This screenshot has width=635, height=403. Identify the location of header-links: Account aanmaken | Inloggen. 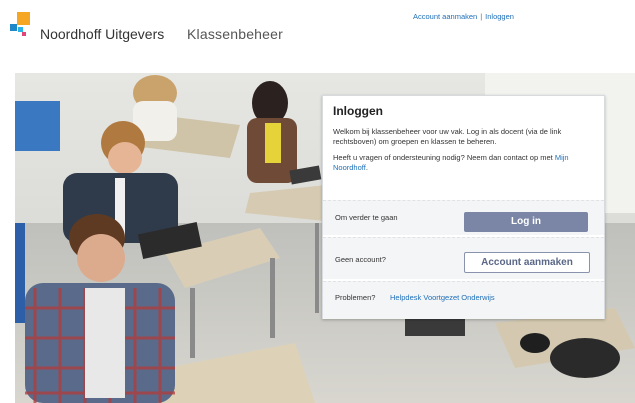
(463, 16).